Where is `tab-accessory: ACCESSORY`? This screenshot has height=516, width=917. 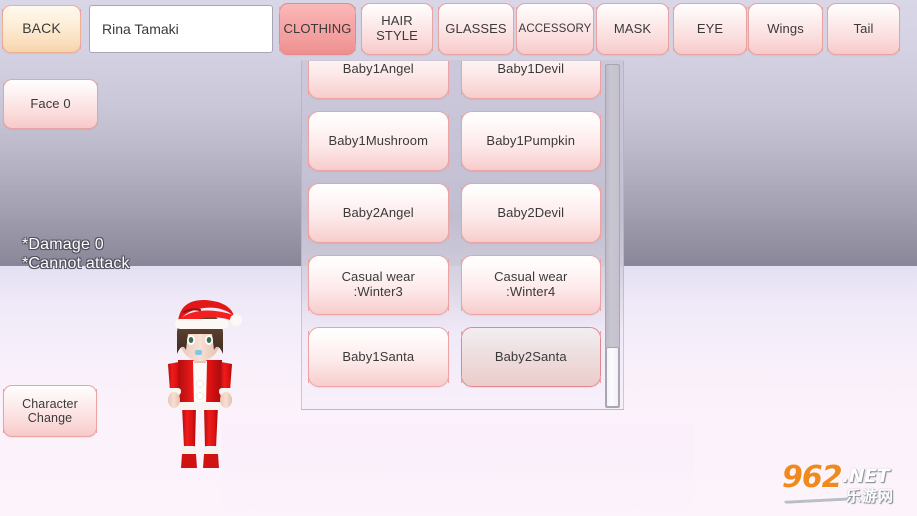
tab-accessory: ACCESSORY is located at coordinates (555, 29).